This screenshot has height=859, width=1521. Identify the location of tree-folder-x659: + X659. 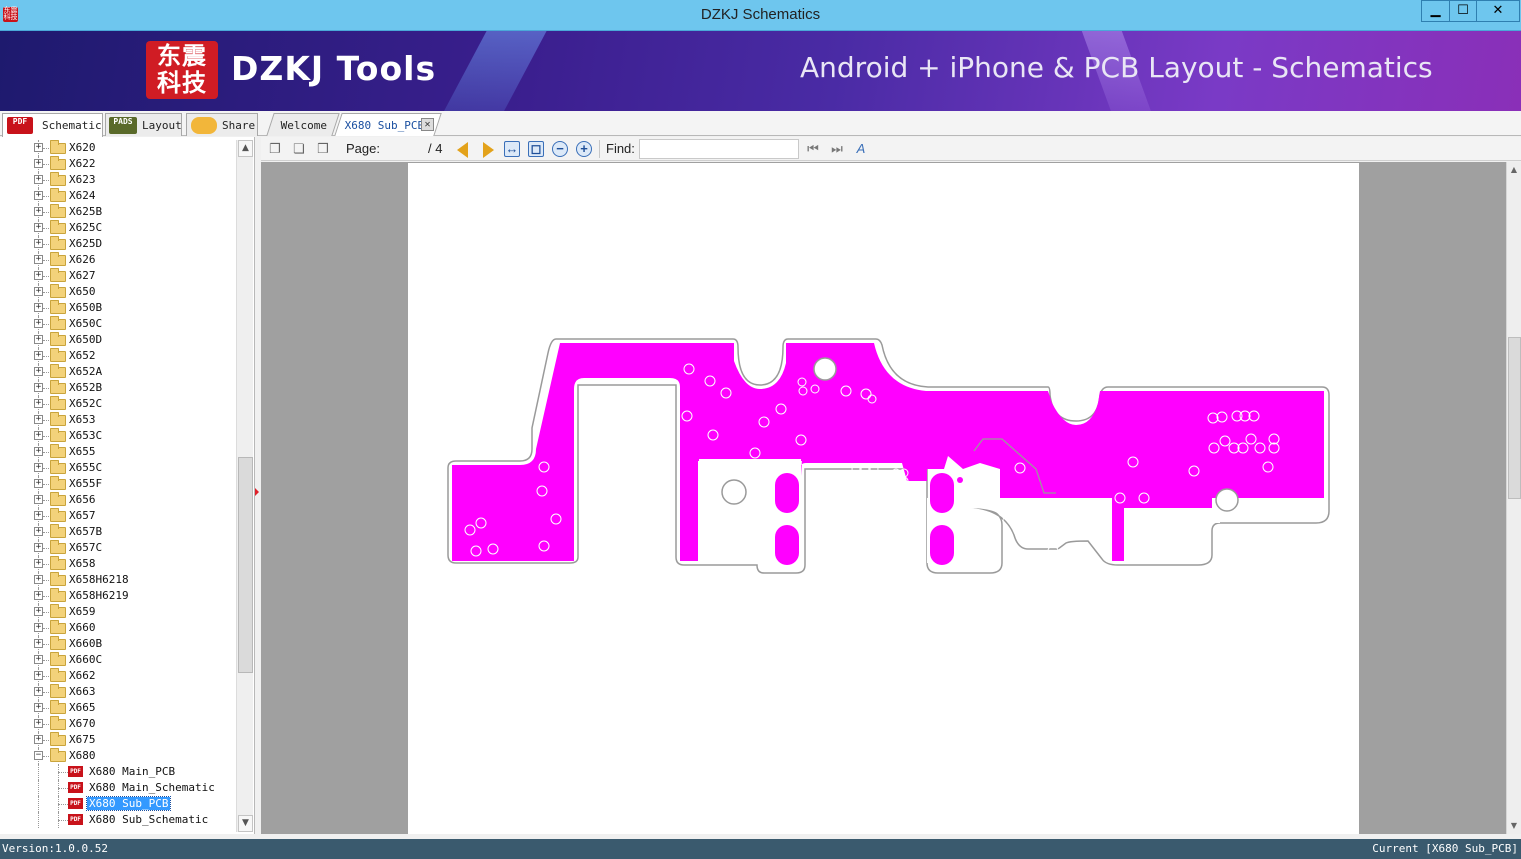
(118, 612).